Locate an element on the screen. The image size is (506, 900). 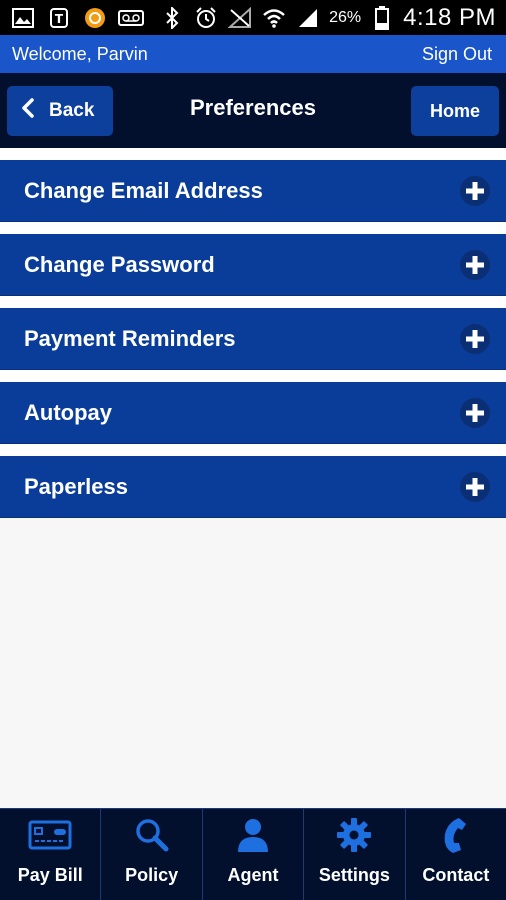
no-signal-icon is located at coordinates (240, 17).